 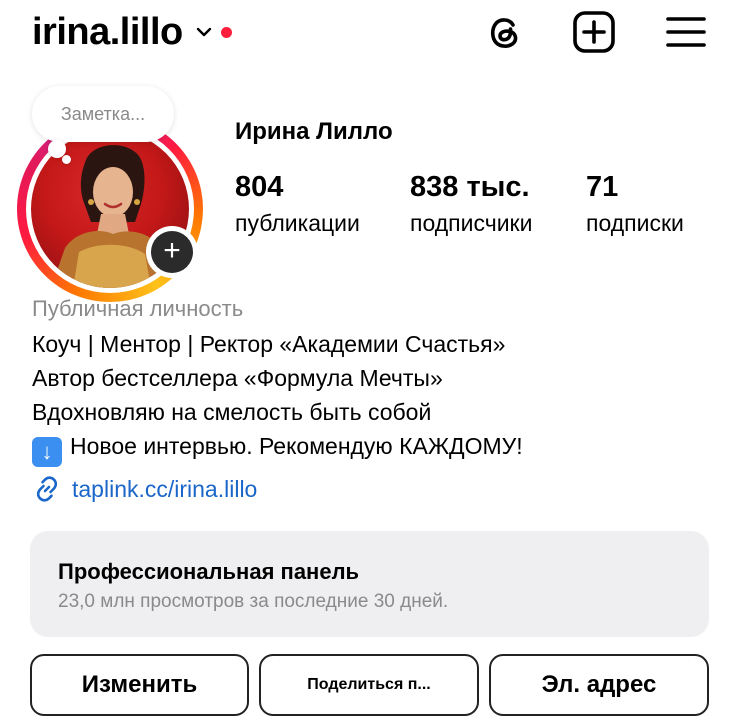 What do you see at coordinates (138, 308) in the screenshot?
I see `profile-category: Публичная личность` at bounding box center [138, 308].